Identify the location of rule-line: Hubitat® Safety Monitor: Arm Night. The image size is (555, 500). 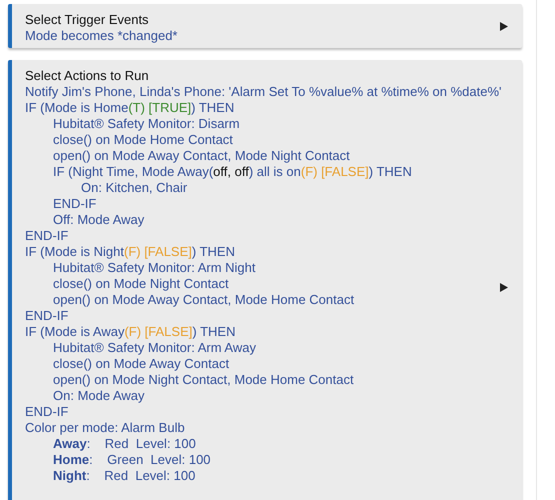
(154, 267).